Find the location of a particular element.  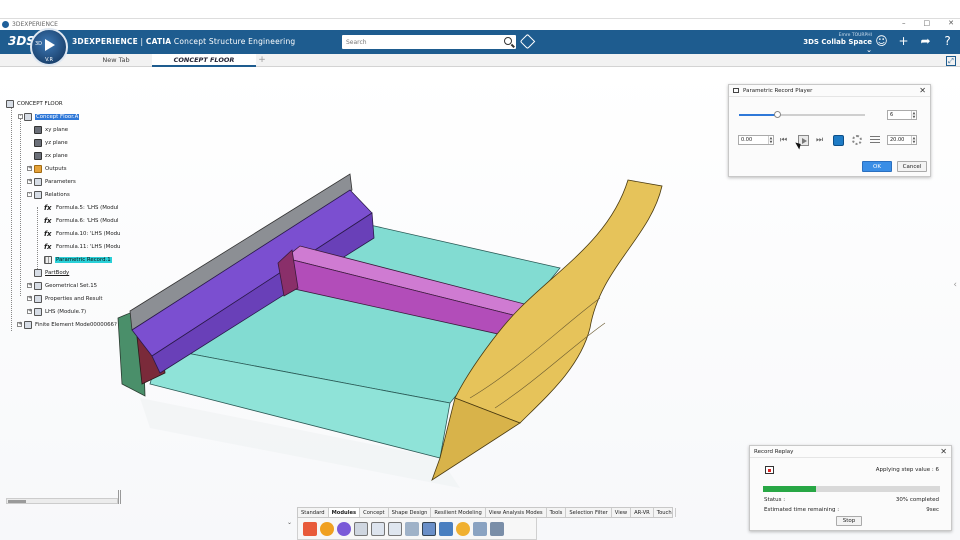

expand-outputs-icon: + is located at coordinates (29, 168).